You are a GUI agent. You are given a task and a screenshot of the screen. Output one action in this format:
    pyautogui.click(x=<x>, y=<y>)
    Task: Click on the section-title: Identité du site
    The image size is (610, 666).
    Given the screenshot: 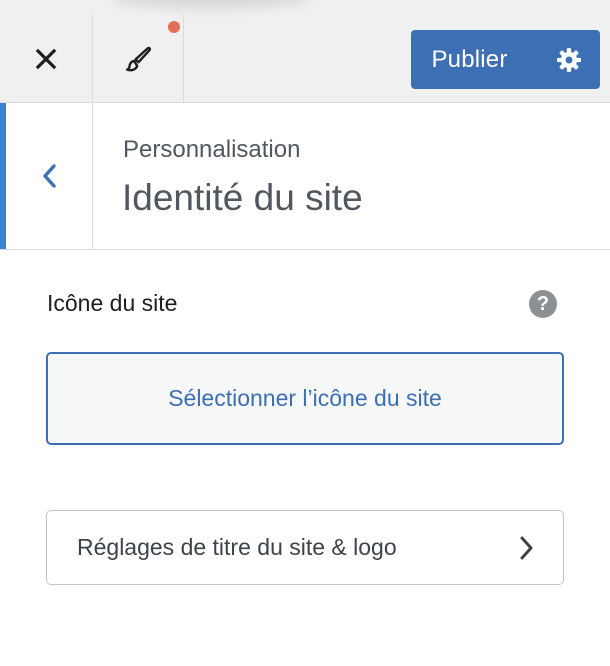 What is the action you would take?
    pyautogui.click(x=242, y=197)
    